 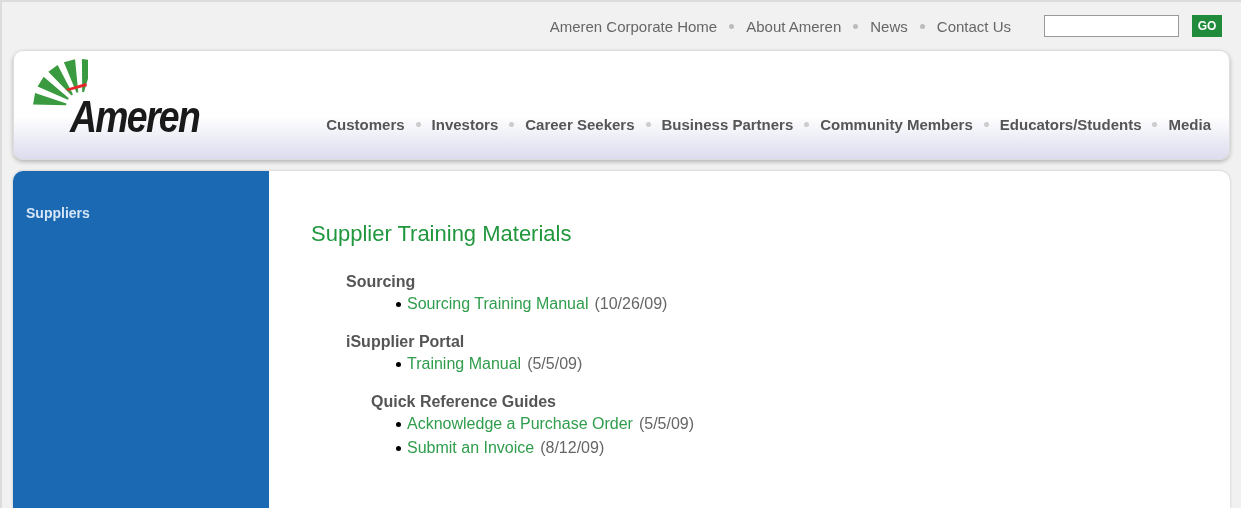 What do you see at coordinates (464, 364) in the screenshot?
I see `document-link: Training Manual` at bounding box center [464, 364].